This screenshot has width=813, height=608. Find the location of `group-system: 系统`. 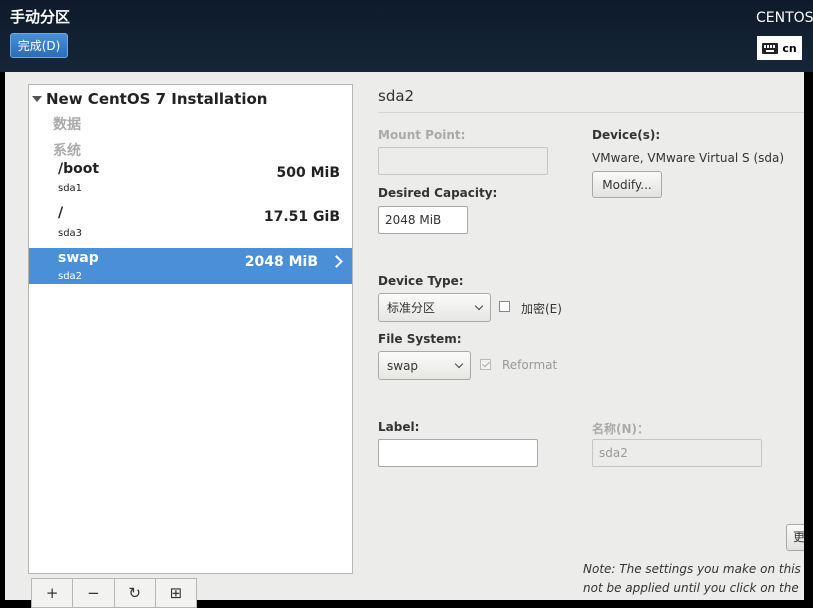

group-system: 系统 is located at coordinates (67, 151).